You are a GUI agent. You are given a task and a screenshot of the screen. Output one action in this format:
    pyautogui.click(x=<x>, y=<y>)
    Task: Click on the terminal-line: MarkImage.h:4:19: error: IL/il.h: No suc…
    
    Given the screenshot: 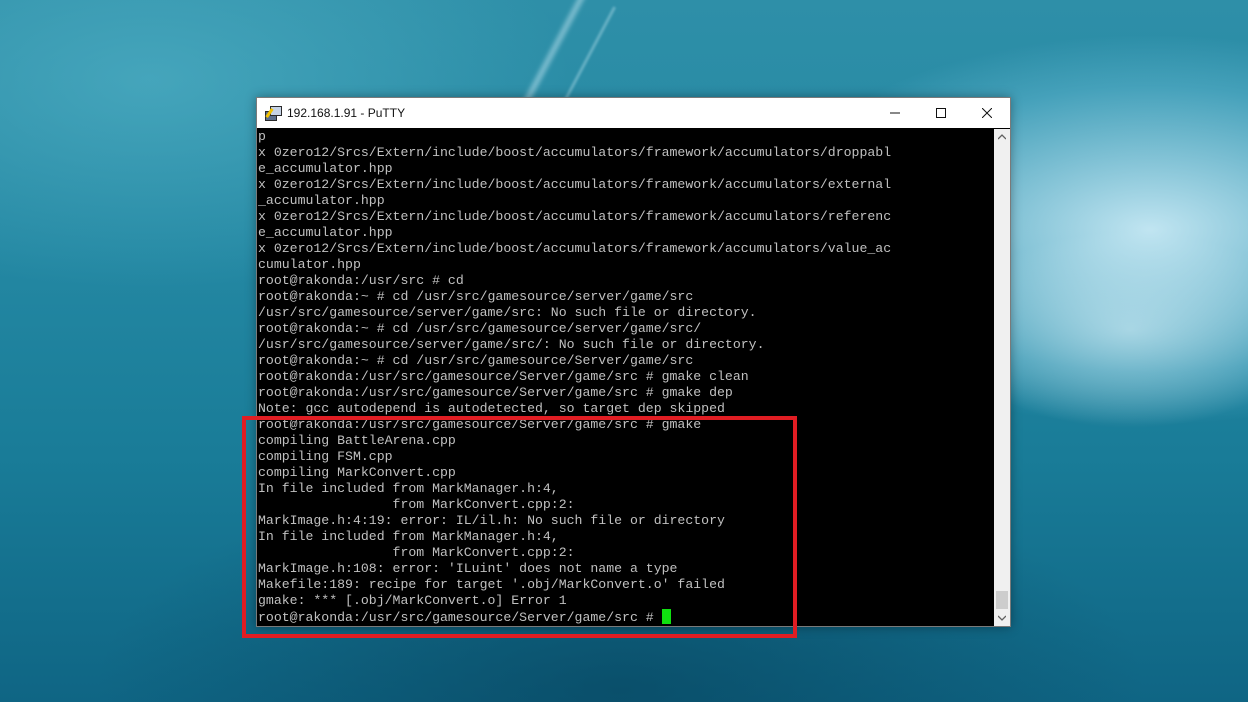 What is the action you would take?
    pyautogui.click(x=491, y=520)
    